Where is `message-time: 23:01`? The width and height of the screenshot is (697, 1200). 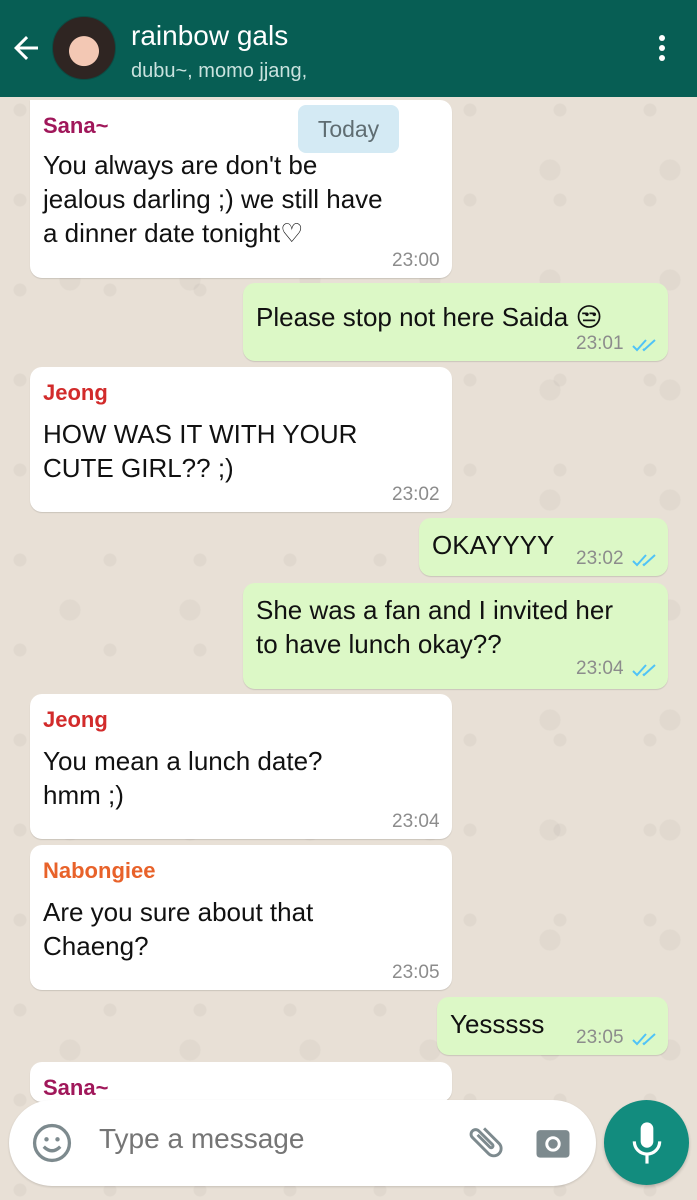
message-time: 23:01 is located at coordinates (600, 343).